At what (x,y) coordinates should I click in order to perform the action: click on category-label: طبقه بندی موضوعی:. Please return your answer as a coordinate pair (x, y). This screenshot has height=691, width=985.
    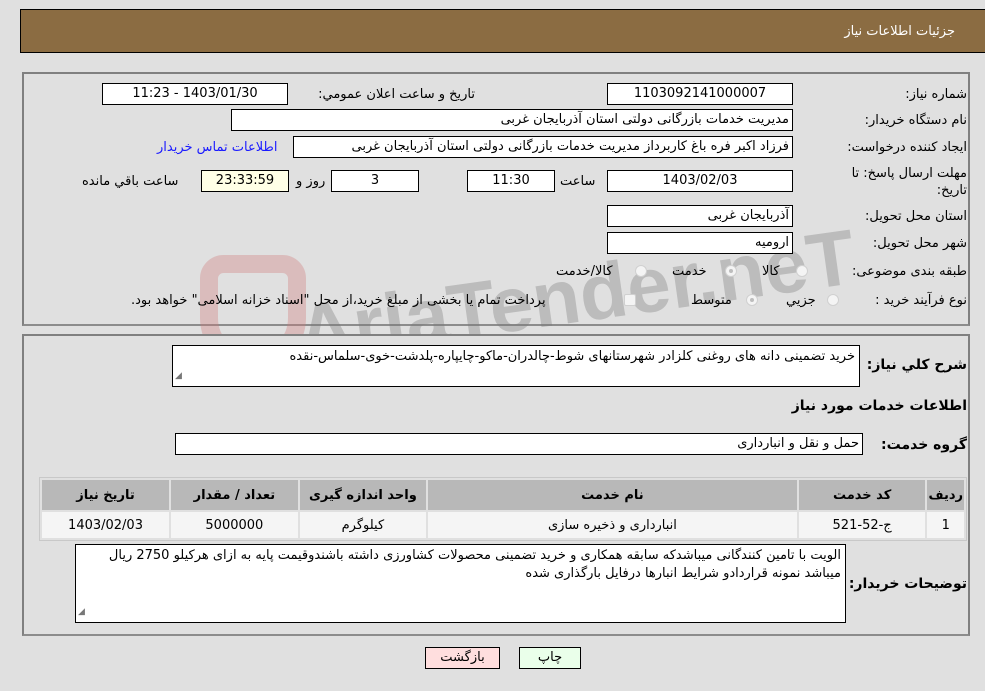
    Looking at the image, I should click on (909, 271).